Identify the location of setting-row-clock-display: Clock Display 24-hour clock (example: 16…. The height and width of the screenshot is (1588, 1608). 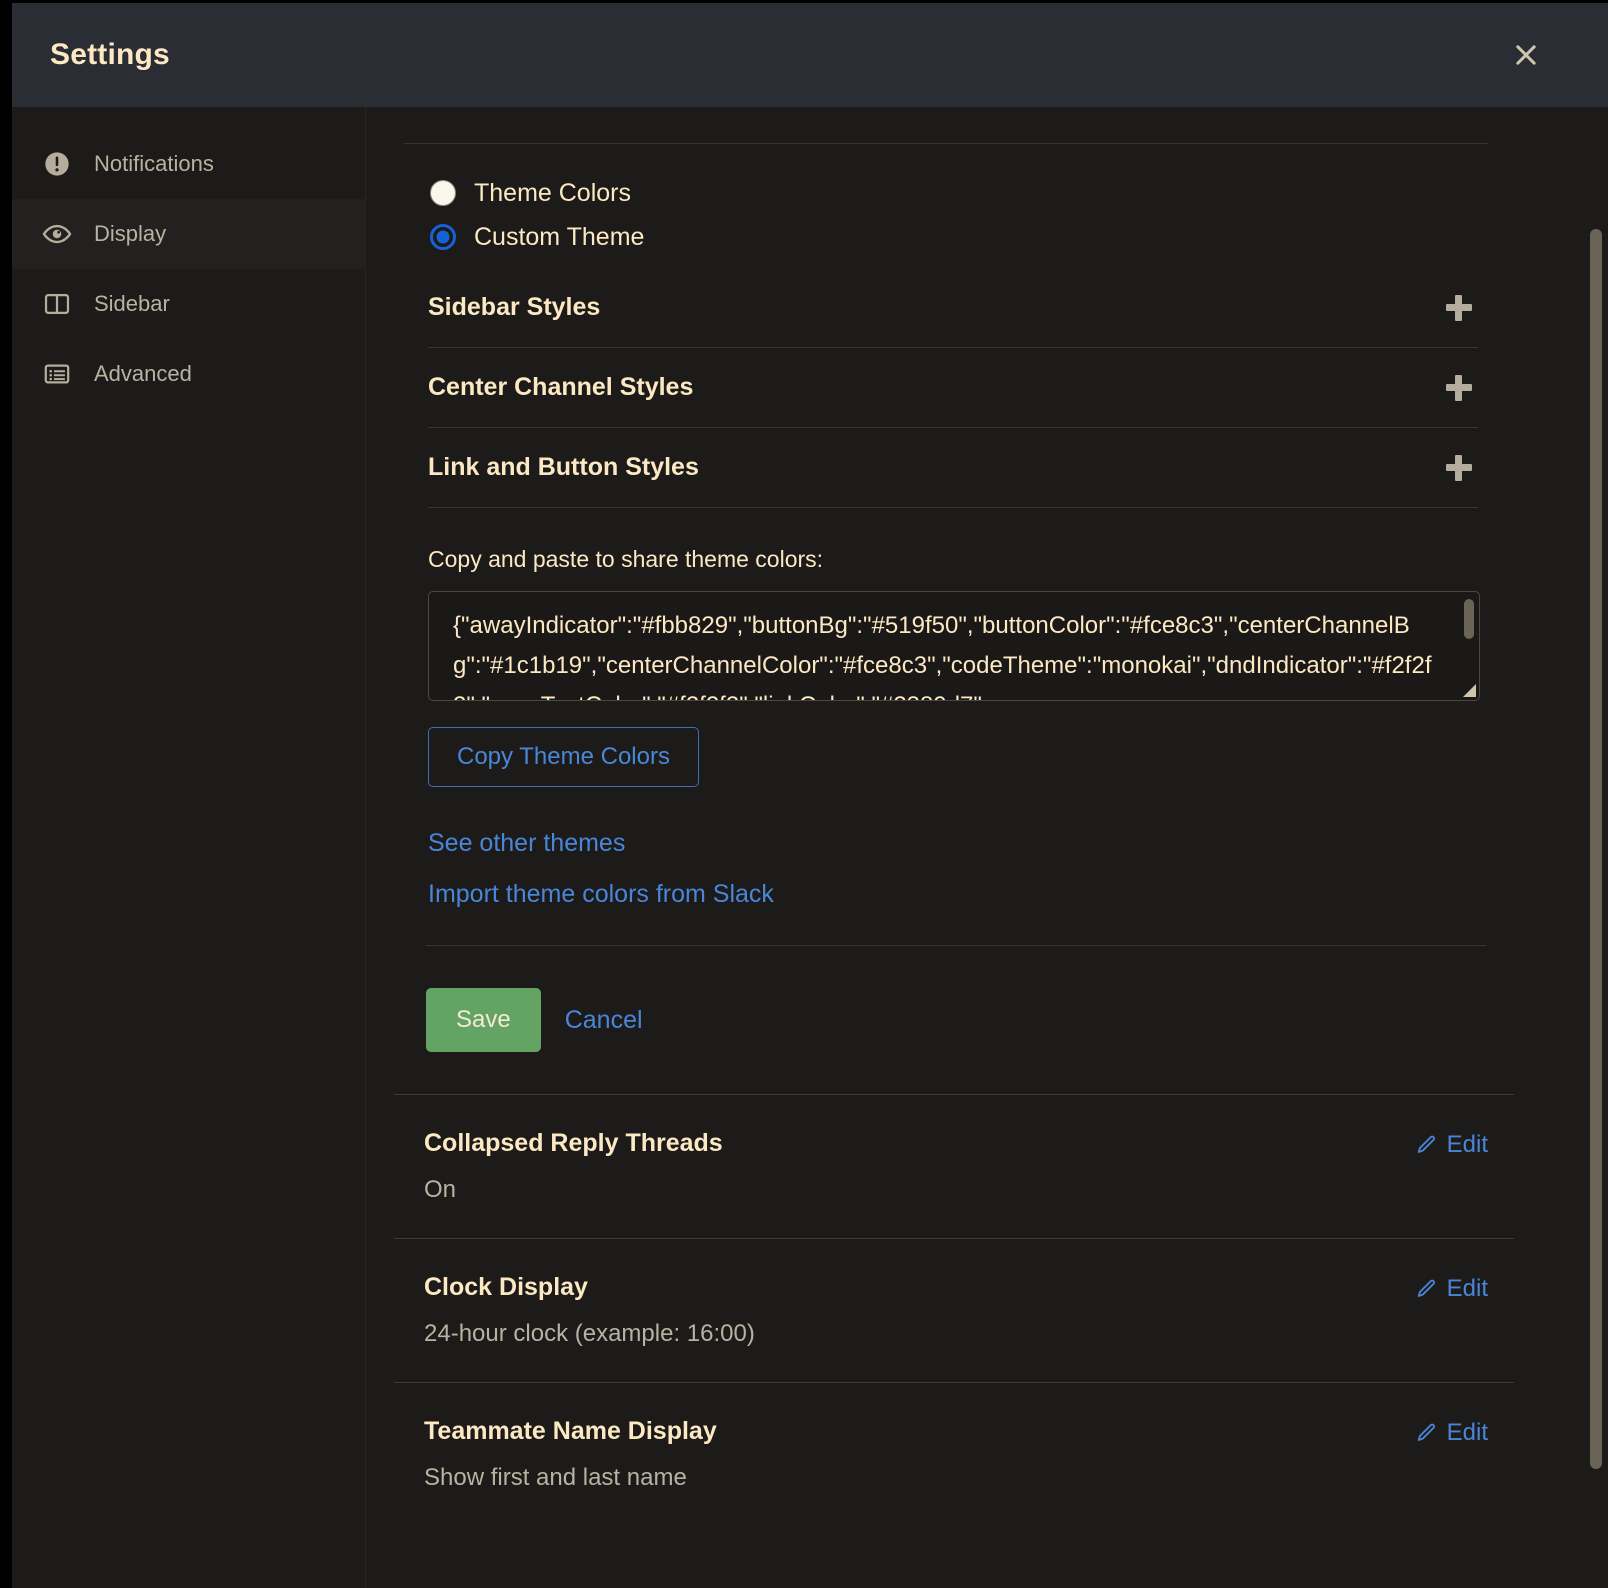
(954, 1311).